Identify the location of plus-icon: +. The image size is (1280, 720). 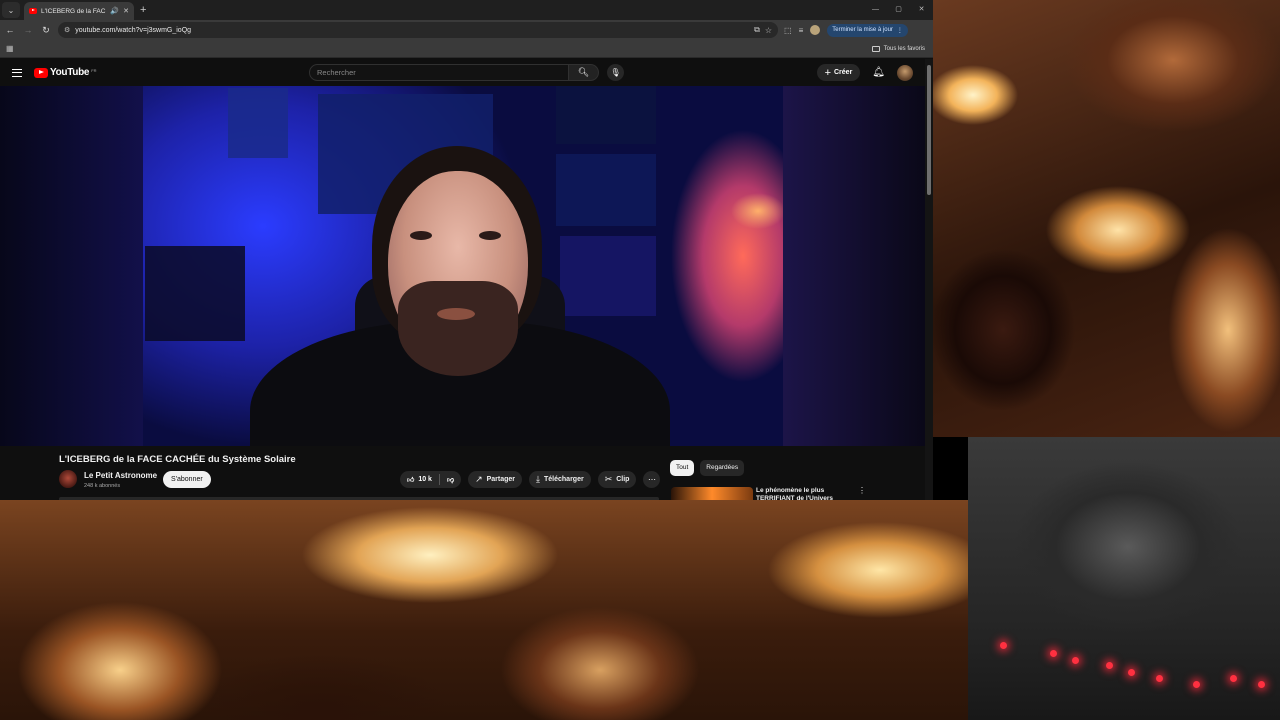
(827, 72).